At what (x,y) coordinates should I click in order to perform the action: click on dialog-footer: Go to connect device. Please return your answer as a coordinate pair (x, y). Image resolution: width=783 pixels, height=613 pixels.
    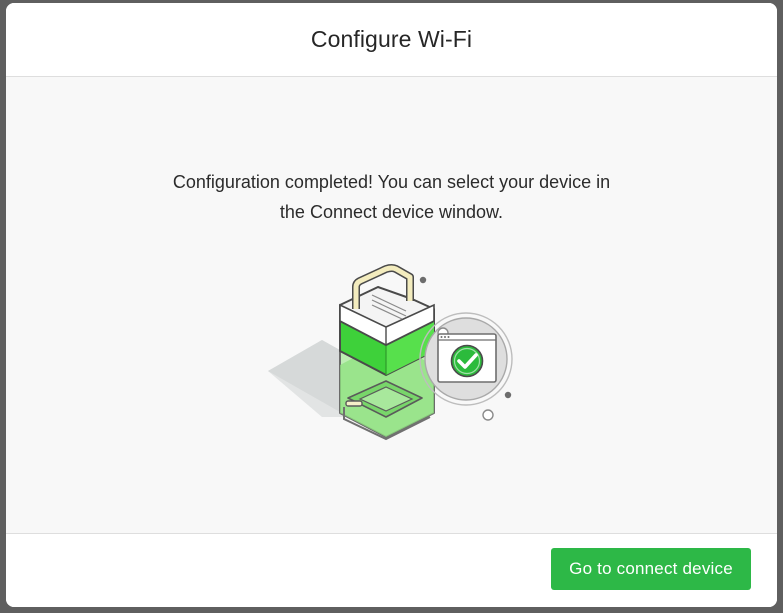
    Looking at the image, I should click on (391, 570).